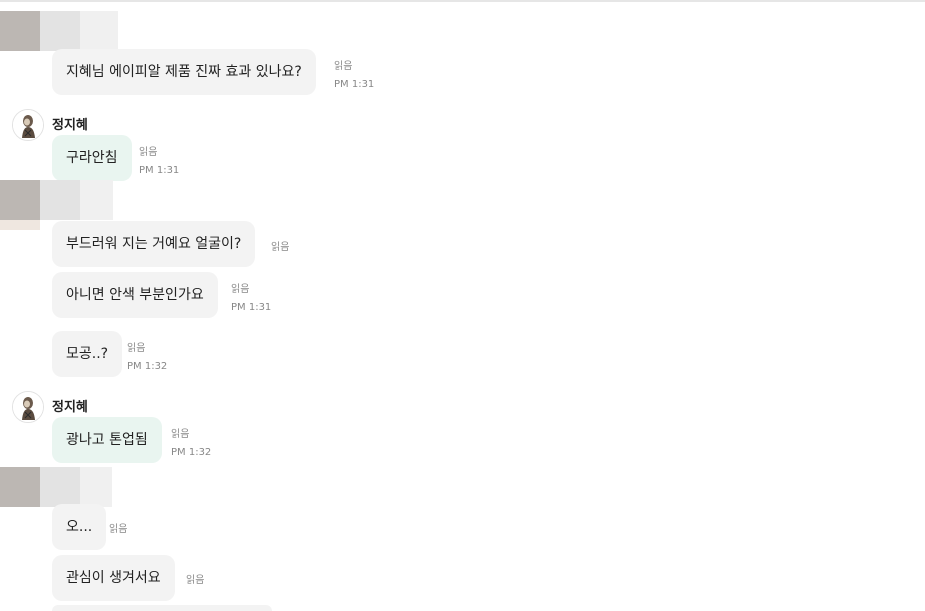  What do you see at coordinates (154, 244) in the screenshot?
I see `message-bubble: 부드러워 지는 거예요 얼굴이?` at bounding box center [154, 244].